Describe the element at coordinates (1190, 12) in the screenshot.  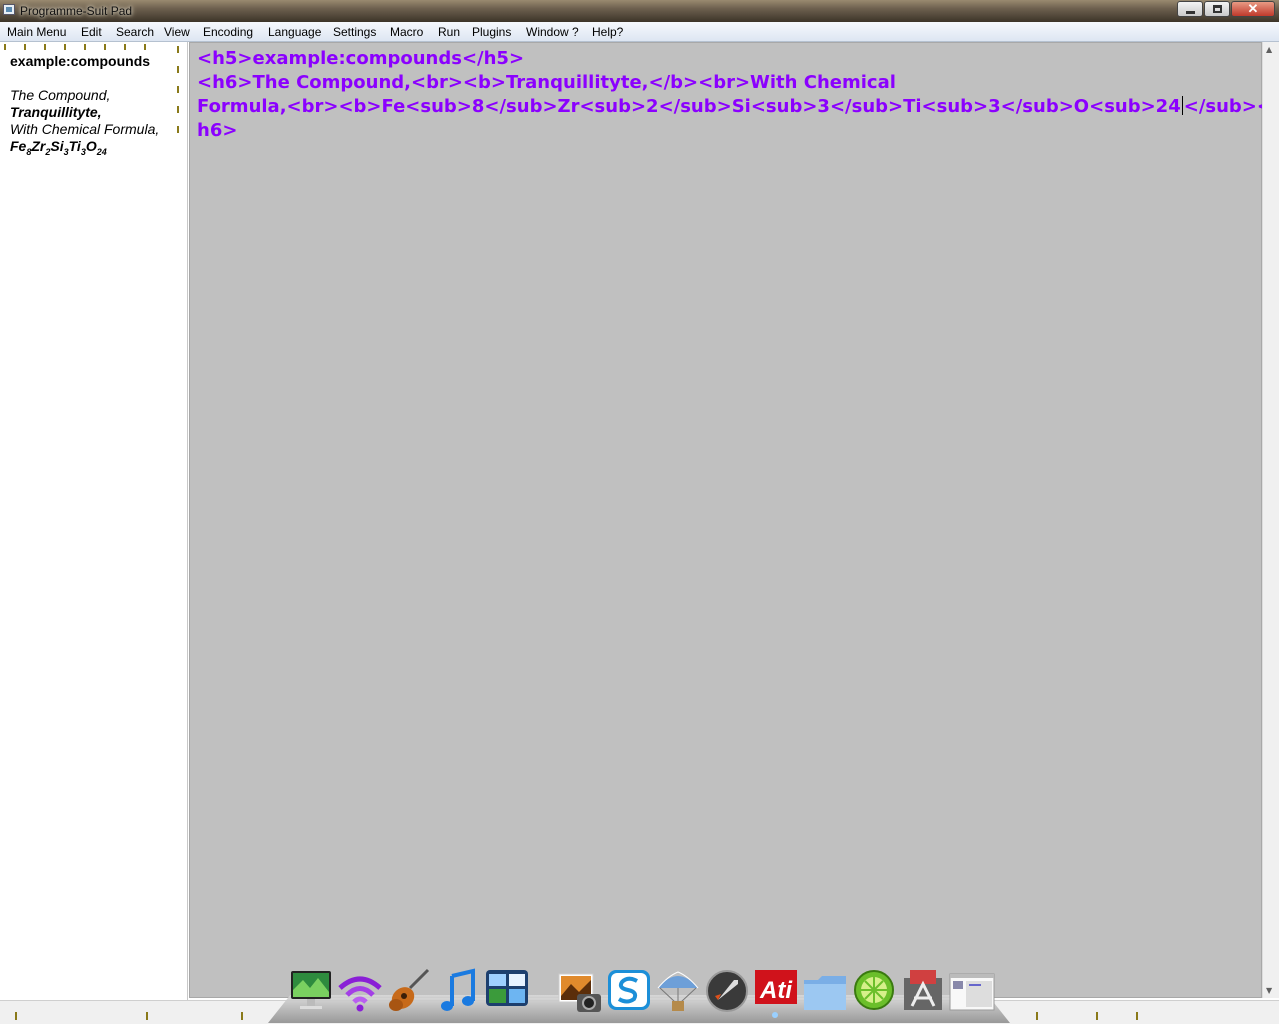
I see `minimize-icon` at that location.